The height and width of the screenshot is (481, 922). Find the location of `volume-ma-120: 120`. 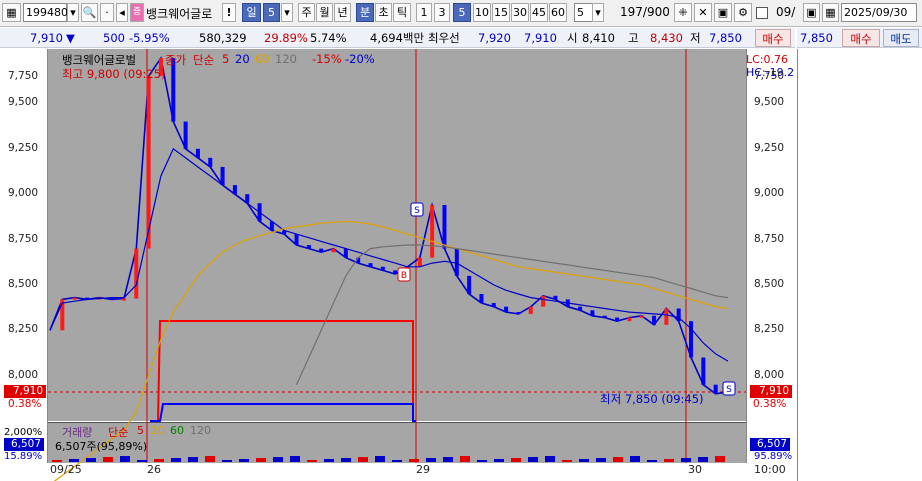

volume-ma-120: 120 is located at coordinates (200, 430).